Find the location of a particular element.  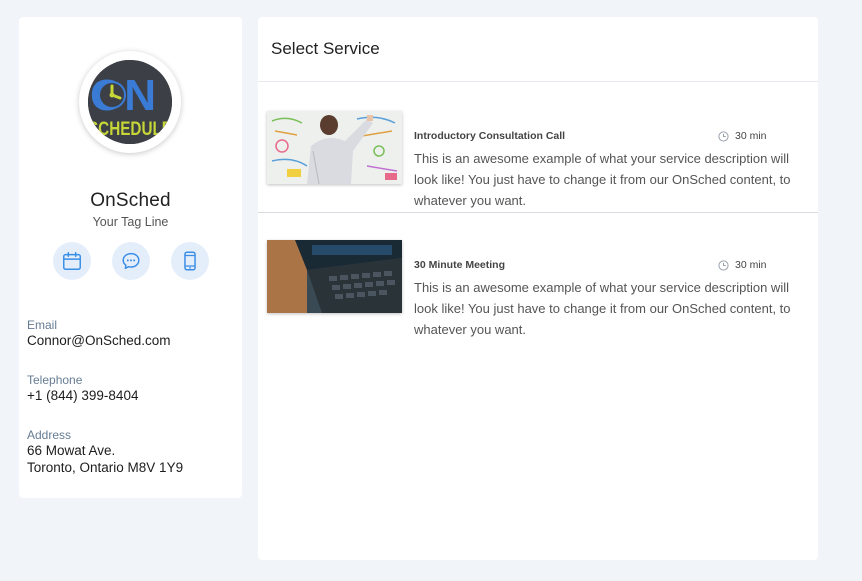

email-value: Connor@OnSched.com is located at coordinates (99, 340).